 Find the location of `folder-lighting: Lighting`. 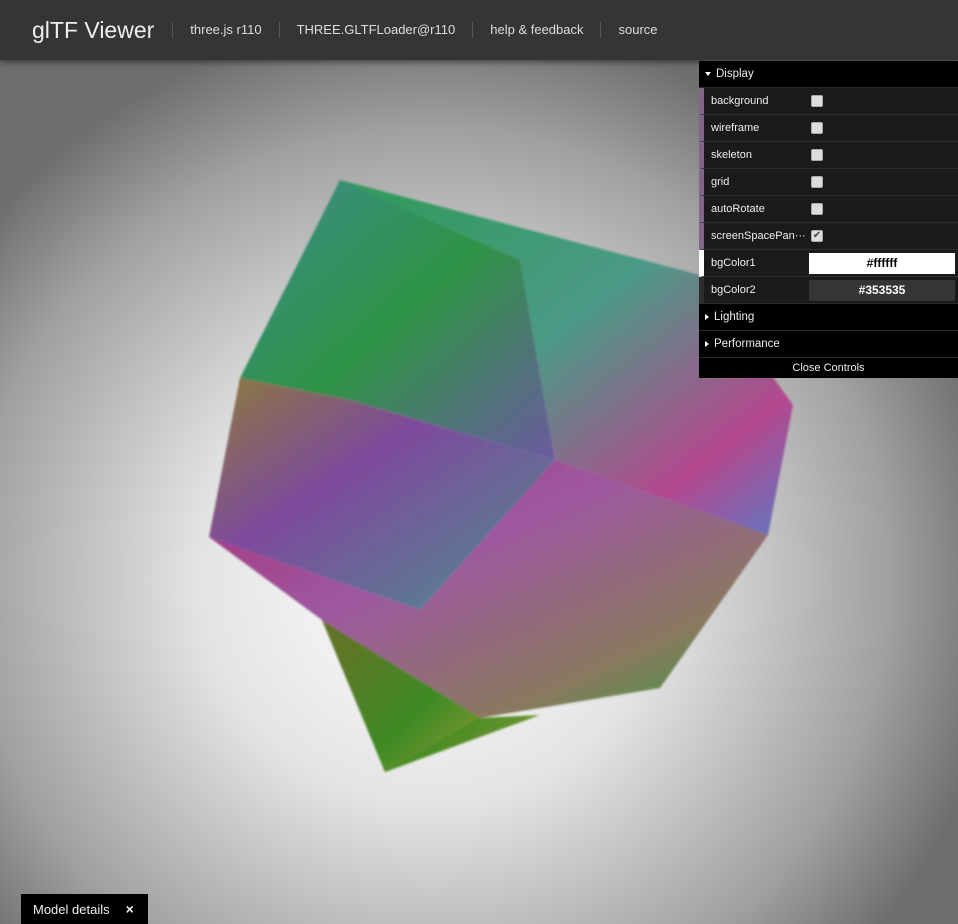

folder-lighting: Lighting is located at coordinates (828, 317).